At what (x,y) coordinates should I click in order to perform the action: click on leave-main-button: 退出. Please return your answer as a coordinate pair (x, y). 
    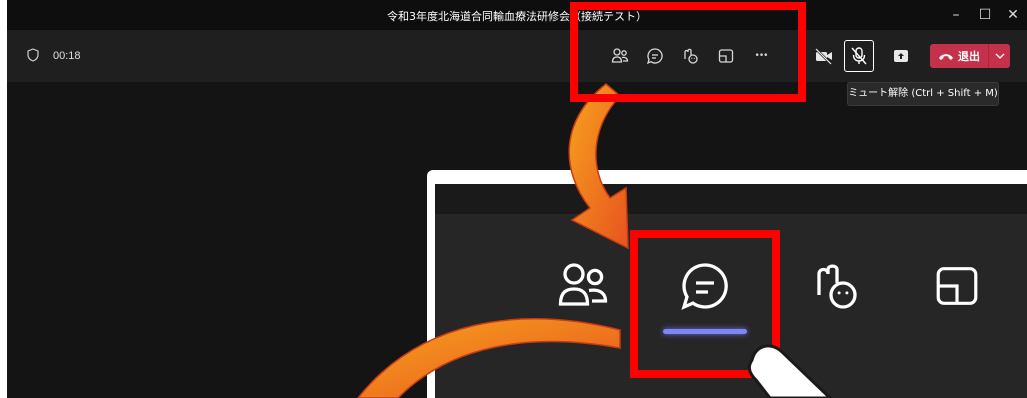
    Looking at the image, I should click on (959, 56).